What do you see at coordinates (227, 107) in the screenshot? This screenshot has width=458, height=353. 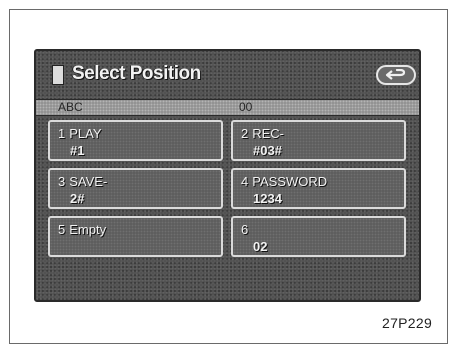 I see `info-bar: ABC 00` at bounding box center [227, 107].